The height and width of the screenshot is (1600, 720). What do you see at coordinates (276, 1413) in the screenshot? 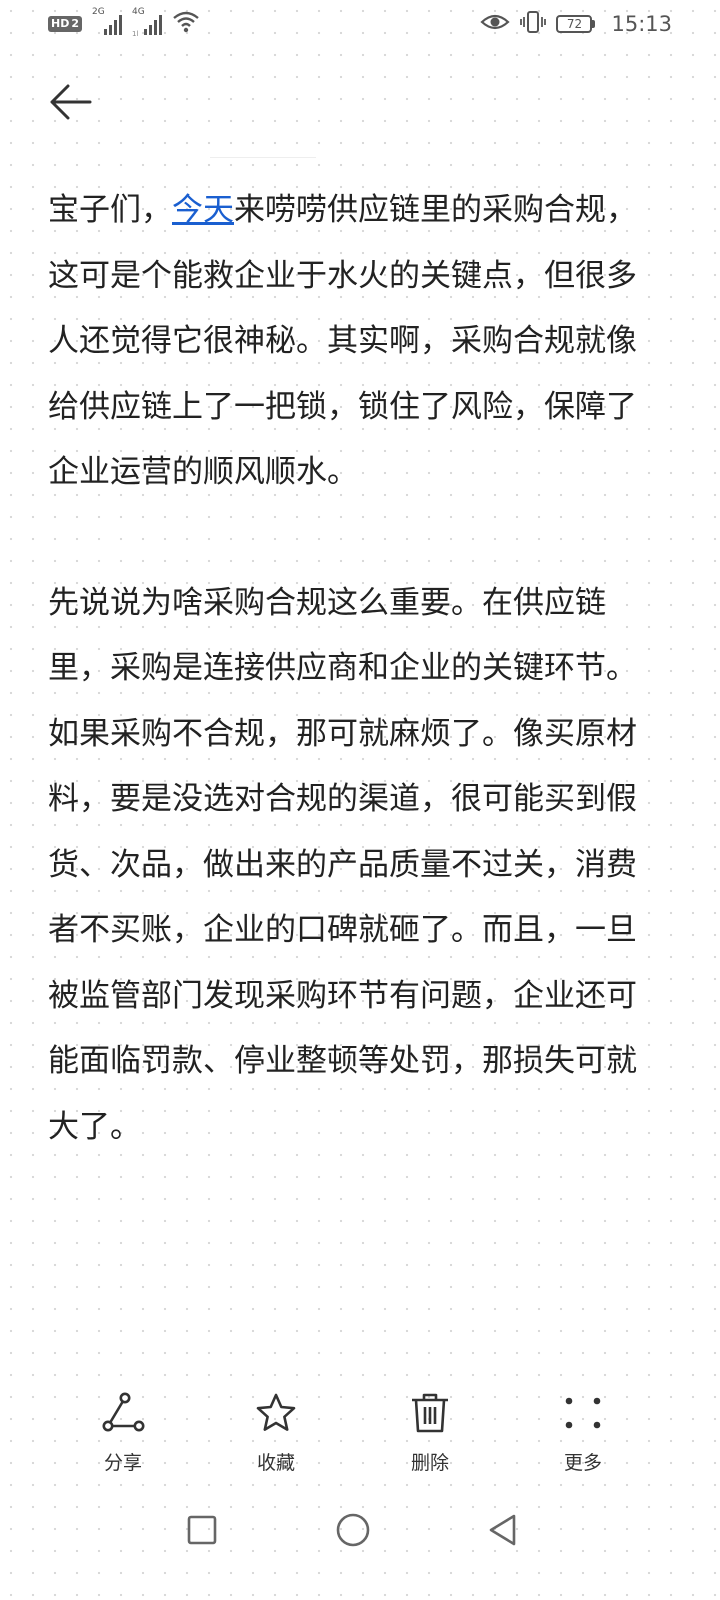
I see `star-icon` at bounding box center [276, 1413].